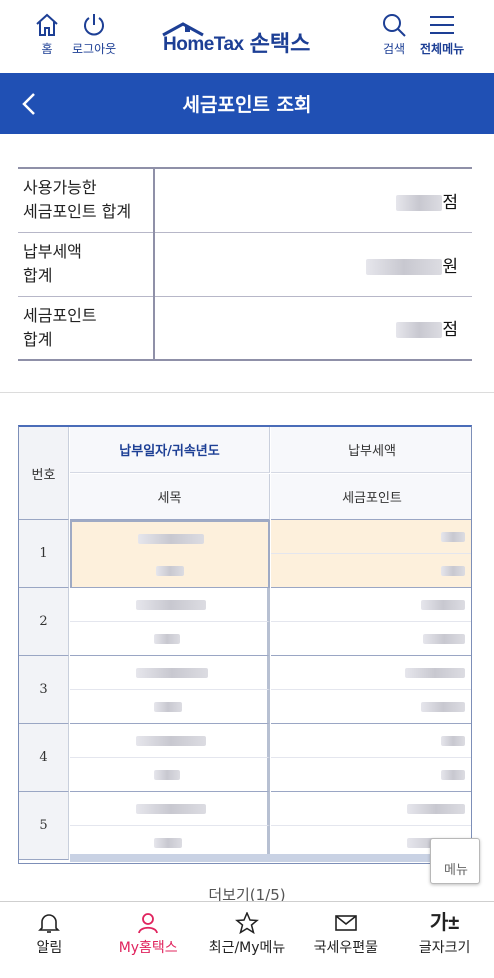 The image size is (494, 978). I want to click on summary-row-paid-tax: 납부세액 합계 원, so click(245, 264).